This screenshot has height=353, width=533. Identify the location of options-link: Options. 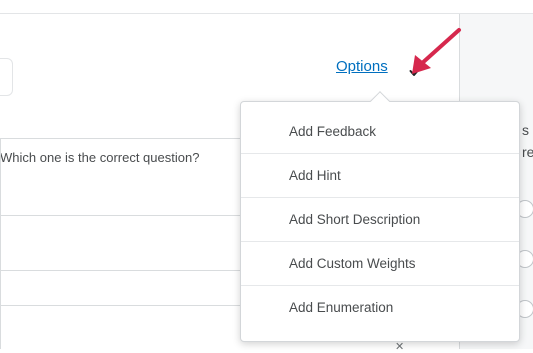
(362, 66).